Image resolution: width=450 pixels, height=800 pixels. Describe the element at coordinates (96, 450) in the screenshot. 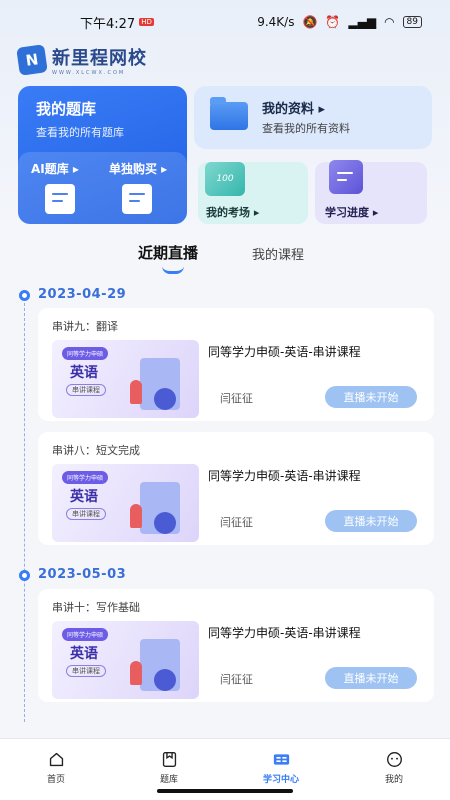

I see `lesson-name: 串讲八：短文完成` at that location.